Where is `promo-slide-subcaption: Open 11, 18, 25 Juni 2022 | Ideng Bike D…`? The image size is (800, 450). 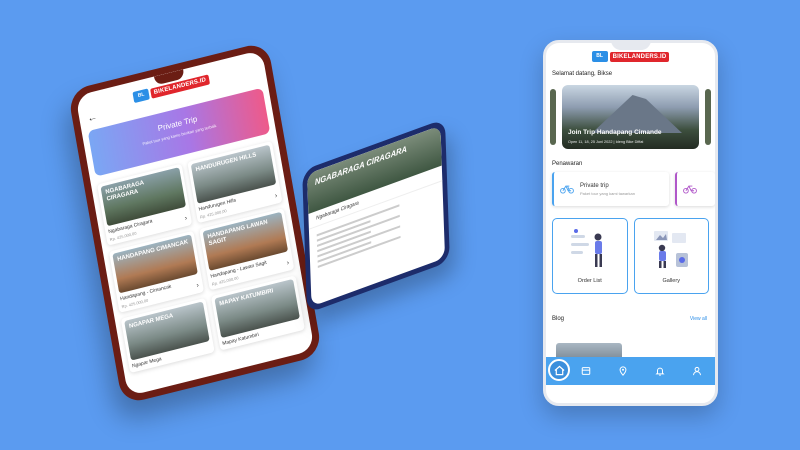
promo-slide-subcaption: Open 11, 18, 25 Juni 2022 | Ideng Bike D… is located at coordinates (606, 142).